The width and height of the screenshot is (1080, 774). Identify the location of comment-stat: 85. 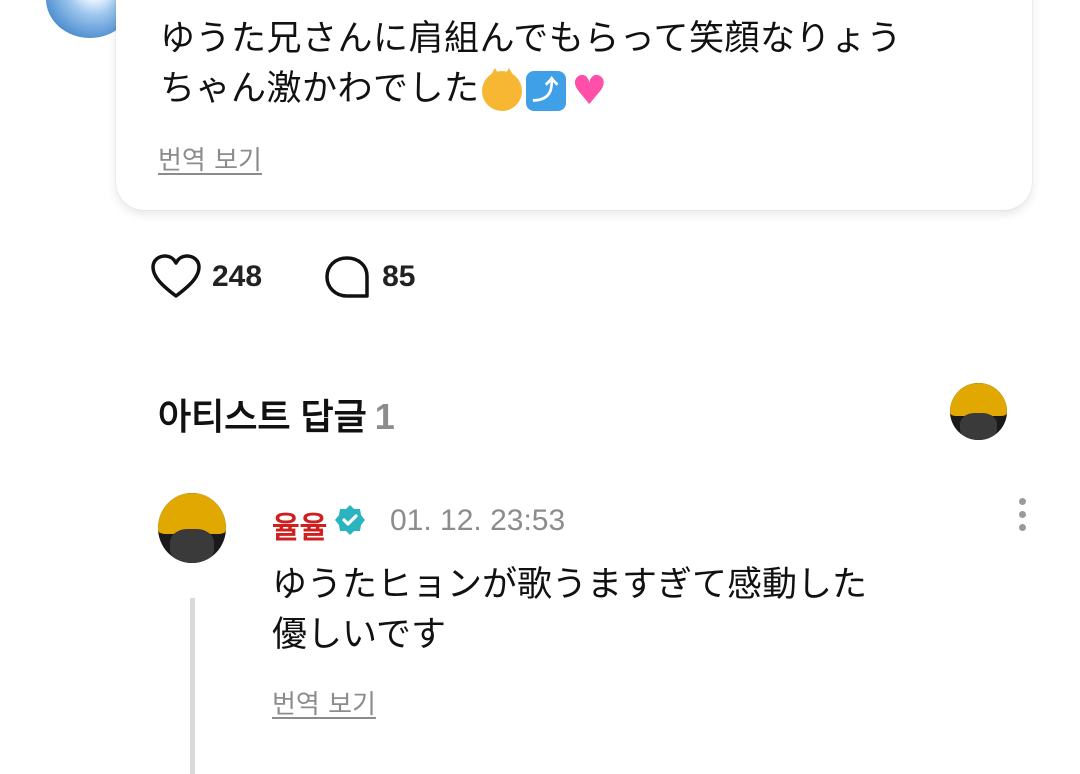
(368, 277).